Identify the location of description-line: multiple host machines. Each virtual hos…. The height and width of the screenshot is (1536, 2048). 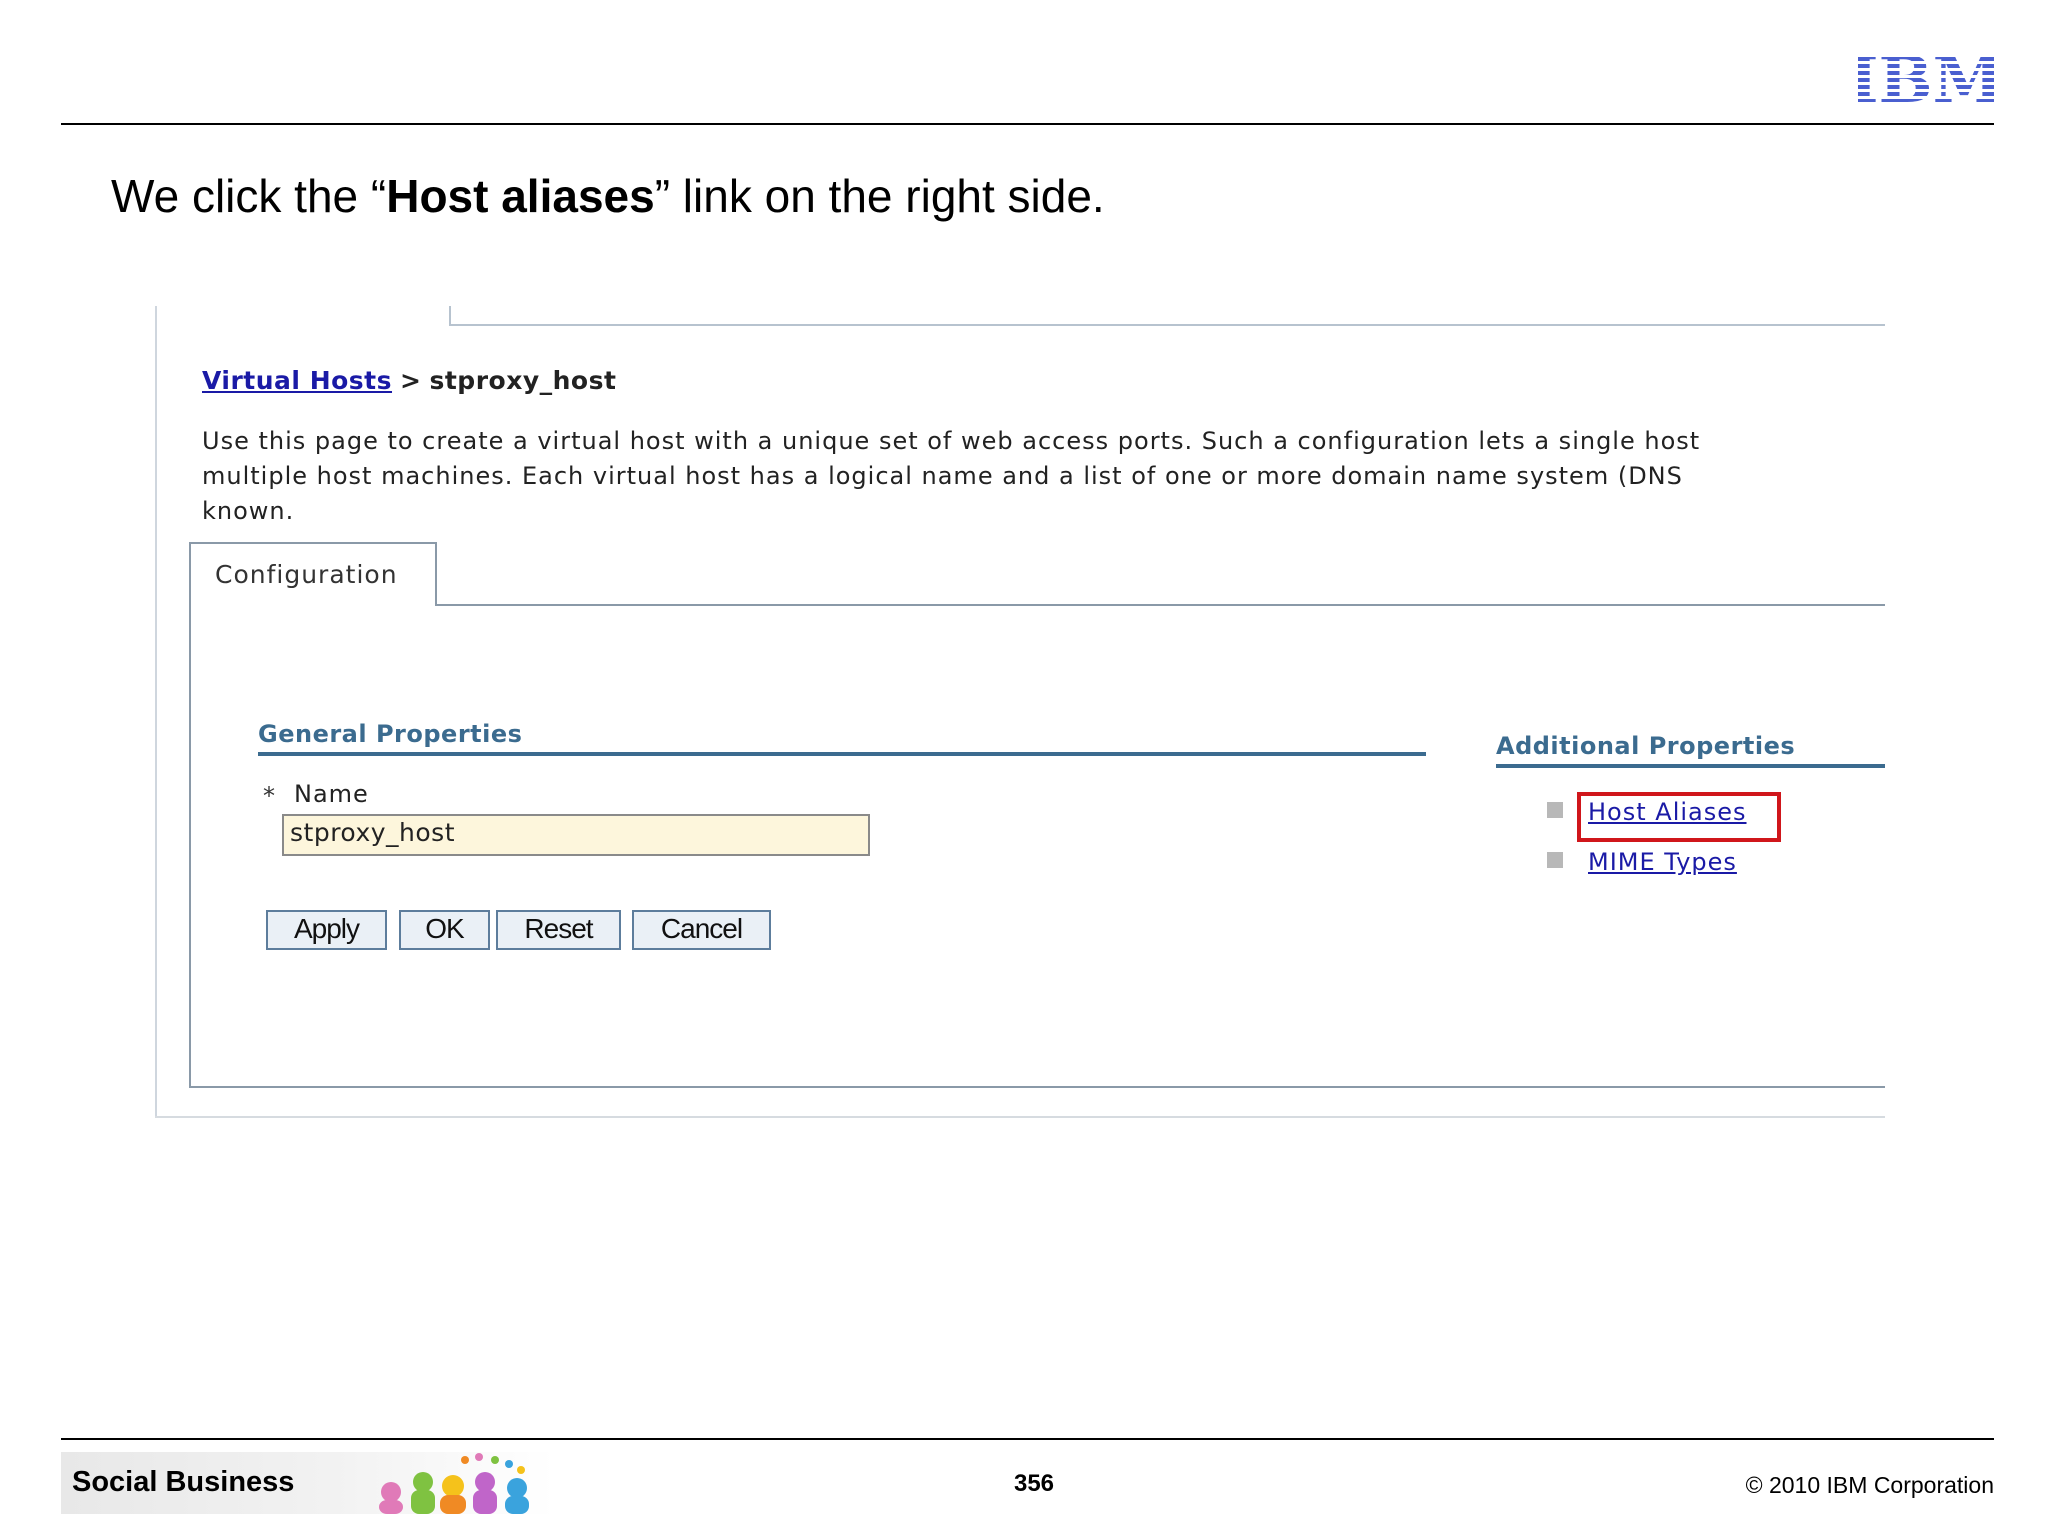
(942, 476).